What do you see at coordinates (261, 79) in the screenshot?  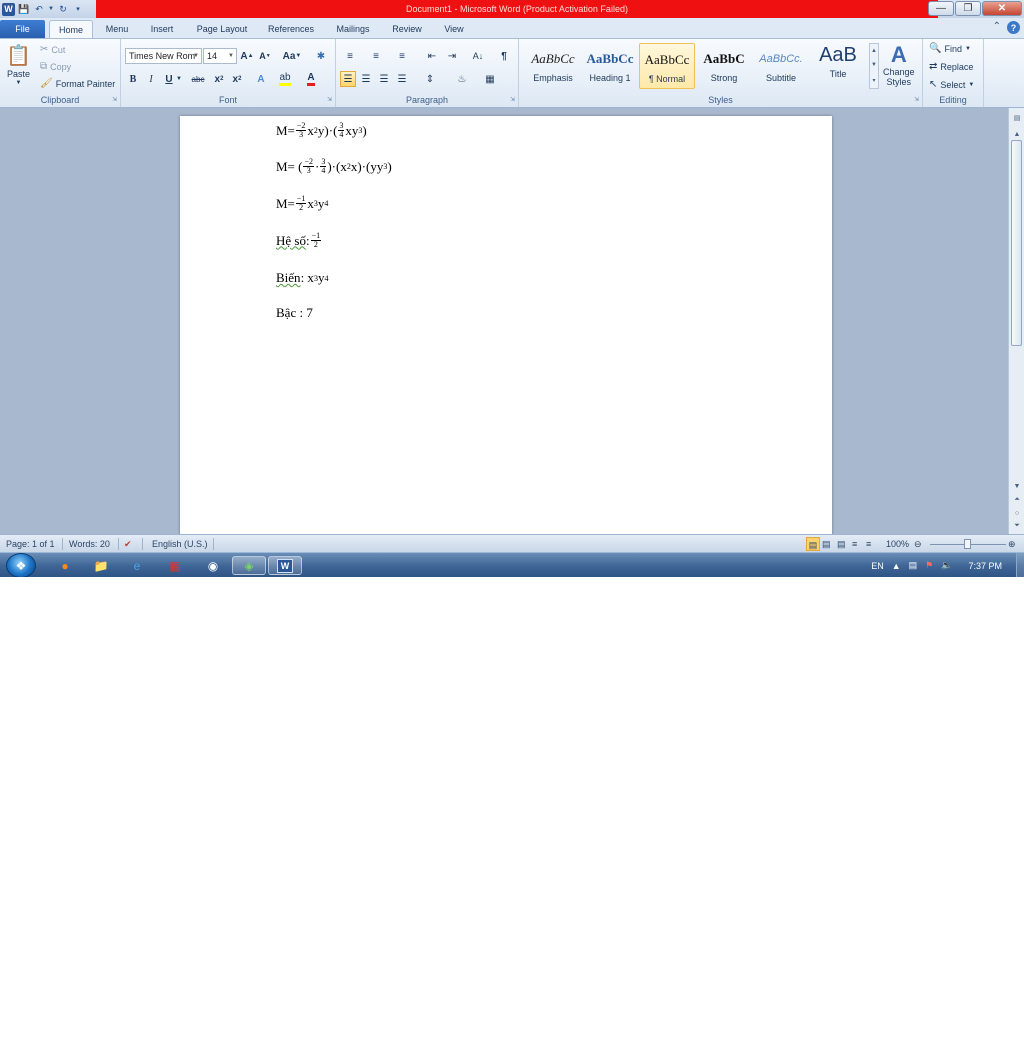 I see `text-effects-icon: A` at bounding box center [261, 79].